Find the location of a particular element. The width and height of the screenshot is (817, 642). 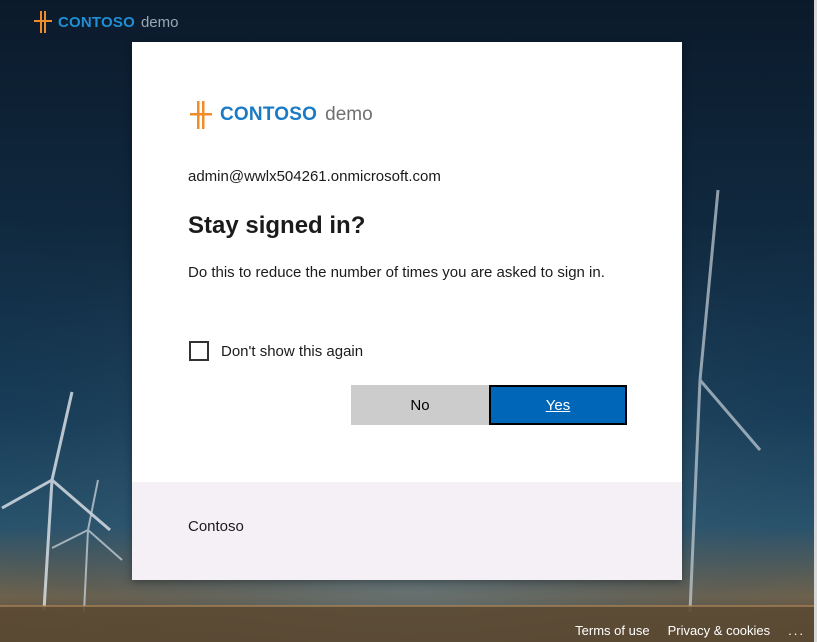

account-email: admin@wwlx504261.onmicrosoft.com is located at coordinates (314, 176).